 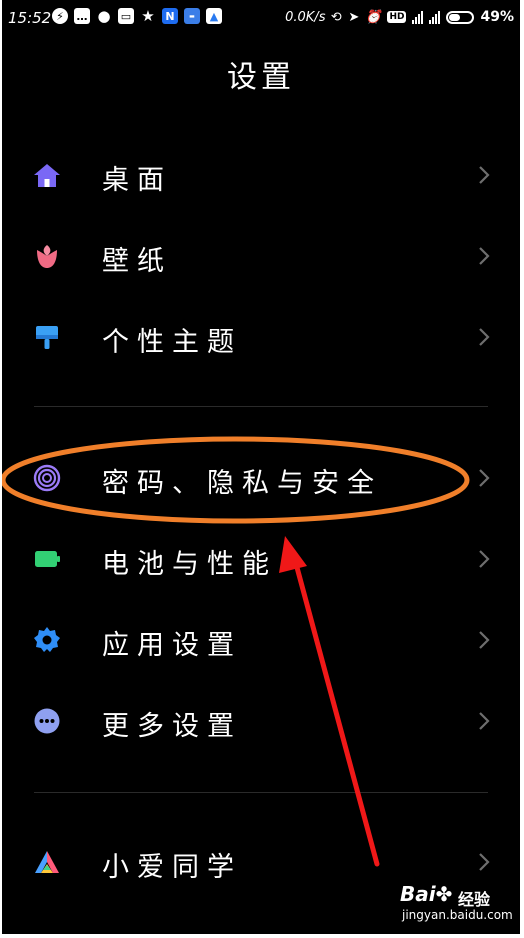 I want to click on star-icon: ★, so click(x=148, y=16).